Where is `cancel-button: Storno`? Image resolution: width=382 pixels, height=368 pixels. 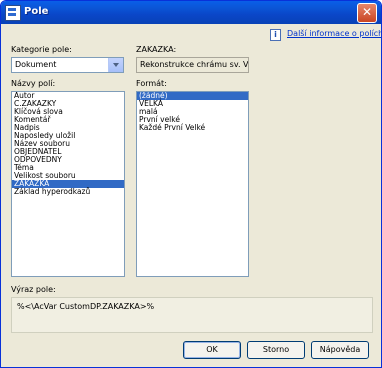 cancel-button: Storno is located at coordinates (276, 350).